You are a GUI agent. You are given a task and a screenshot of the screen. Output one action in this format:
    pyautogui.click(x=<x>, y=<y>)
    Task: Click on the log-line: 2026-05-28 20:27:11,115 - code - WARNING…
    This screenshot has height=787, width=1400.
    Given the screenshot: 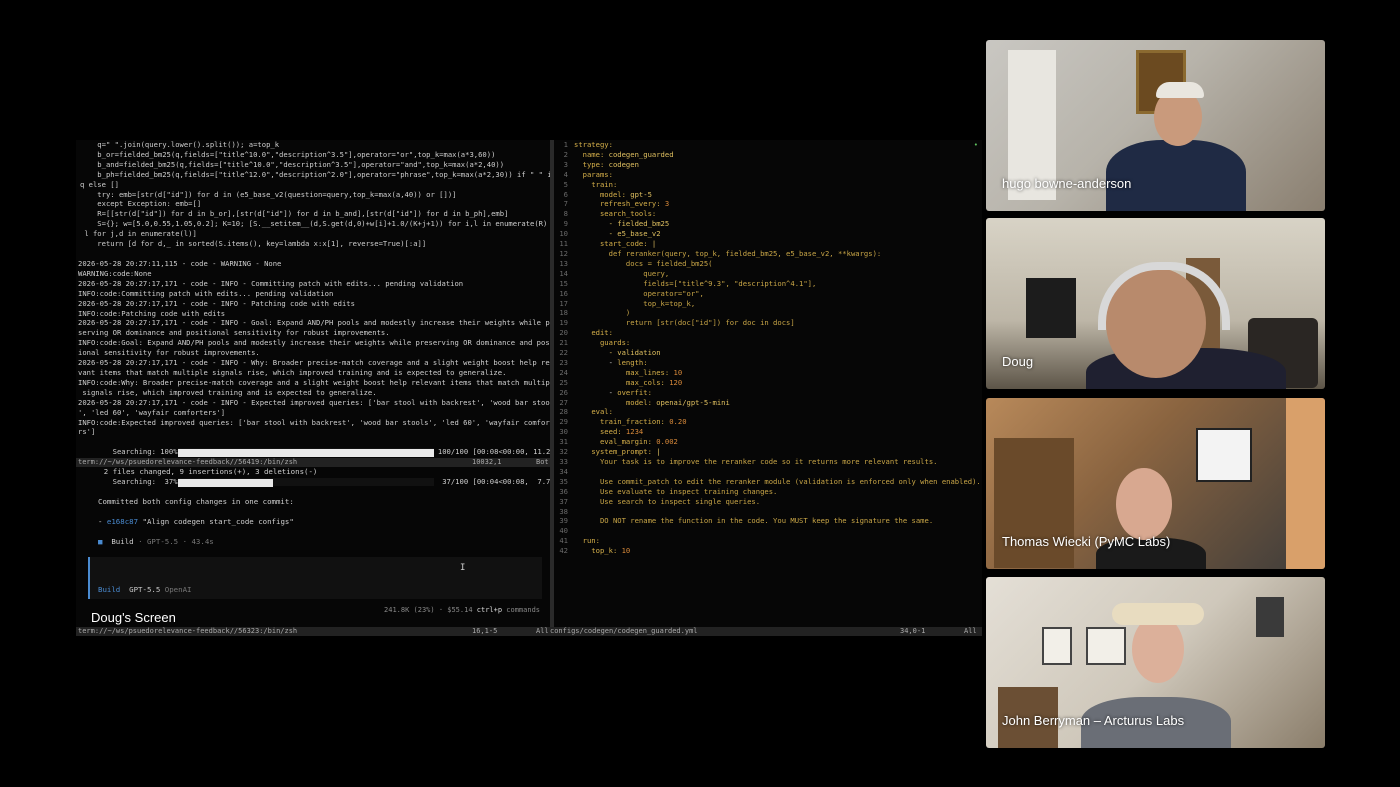 What is the action you would take?
    pyautogui.click(x=180, y=263)
    